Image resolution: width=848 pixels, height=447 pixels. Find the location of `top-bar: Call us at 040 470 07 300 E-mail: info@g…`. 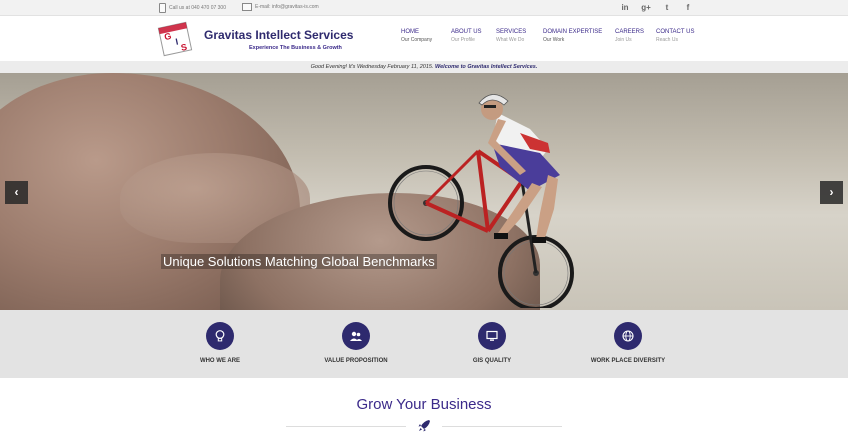

top-bar: Call us at 040 470 07 300 E-mail: info@g… is located at coordinates (424, 8).